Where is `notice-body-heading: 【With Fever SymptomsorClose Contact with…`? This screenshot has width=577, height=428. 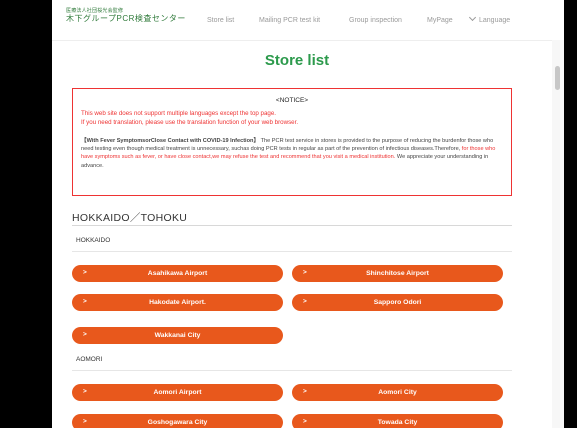 notice-body-heading: 【With Fever SymptomsorClose Contact with… is located at coordinates (170, 141).